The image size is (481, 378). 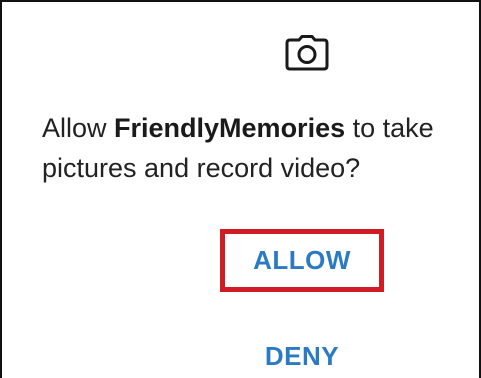 I want to click on deny-button: DENY, so click(x=302, y=356).